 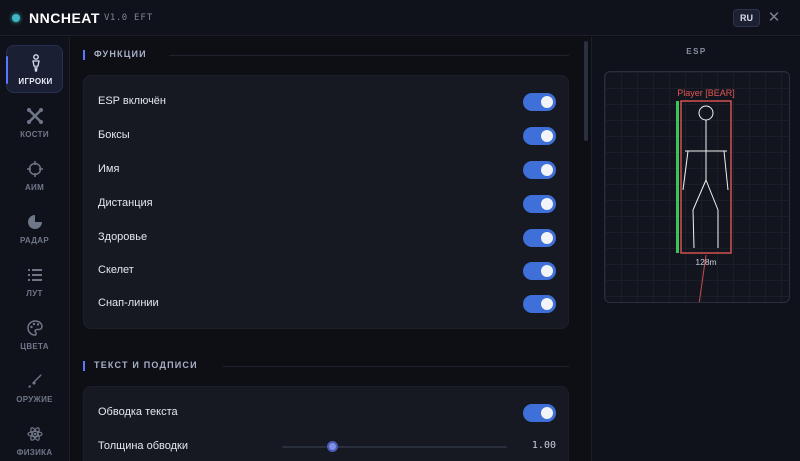 What do you see at coordinates (400, 18) in the screenshot?
I see `title-bar: NNCHEAT V1.0 EFT RU ✕` at bounding box center [400, 18].